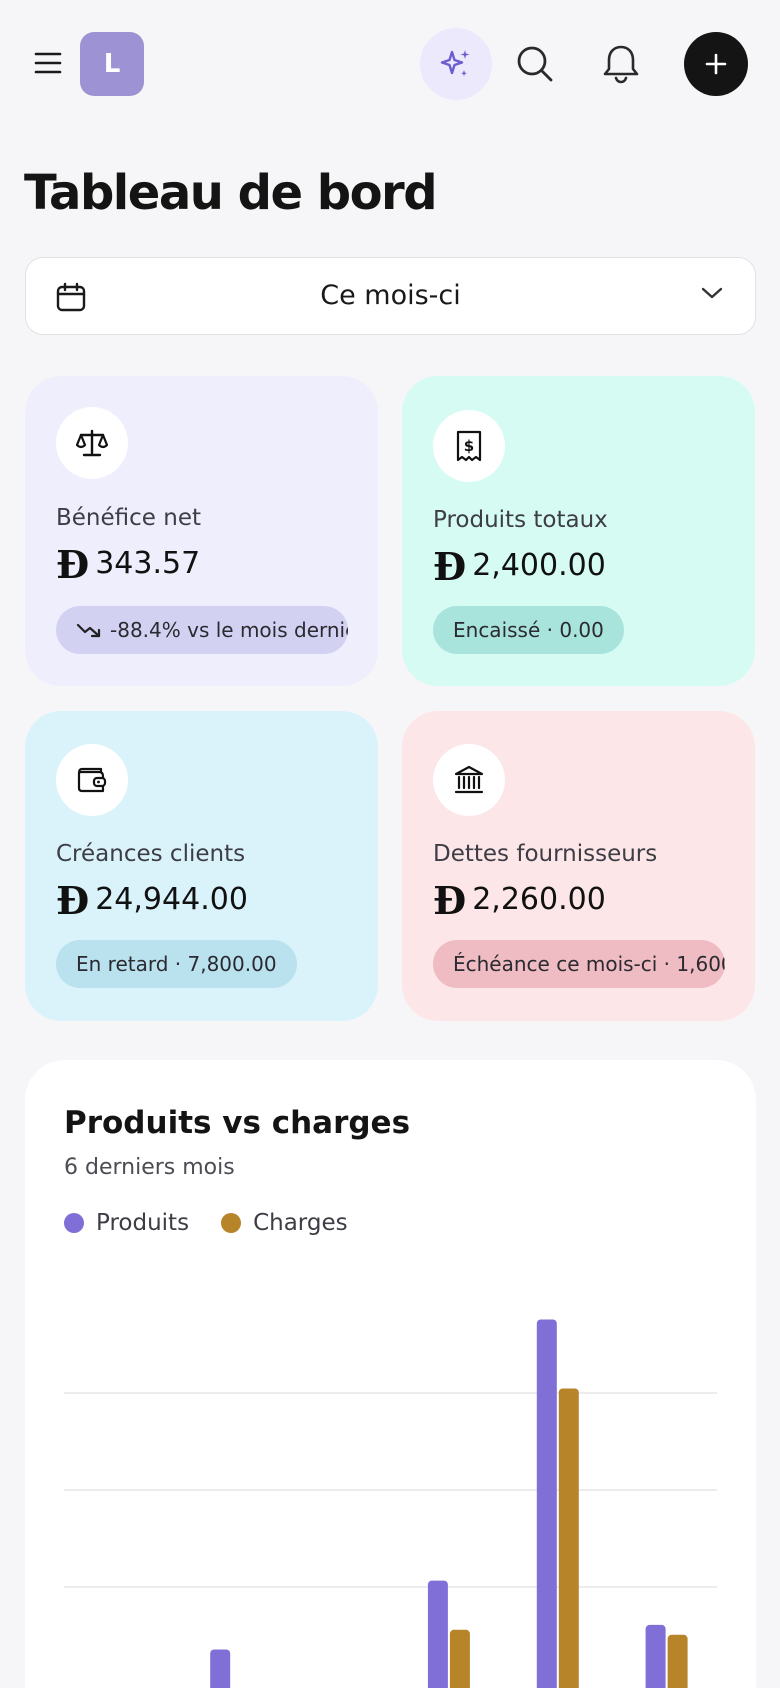  I want to click on due-this-month-text: Échéance ce mois-ci · 1,600.00, so click(589, 964).